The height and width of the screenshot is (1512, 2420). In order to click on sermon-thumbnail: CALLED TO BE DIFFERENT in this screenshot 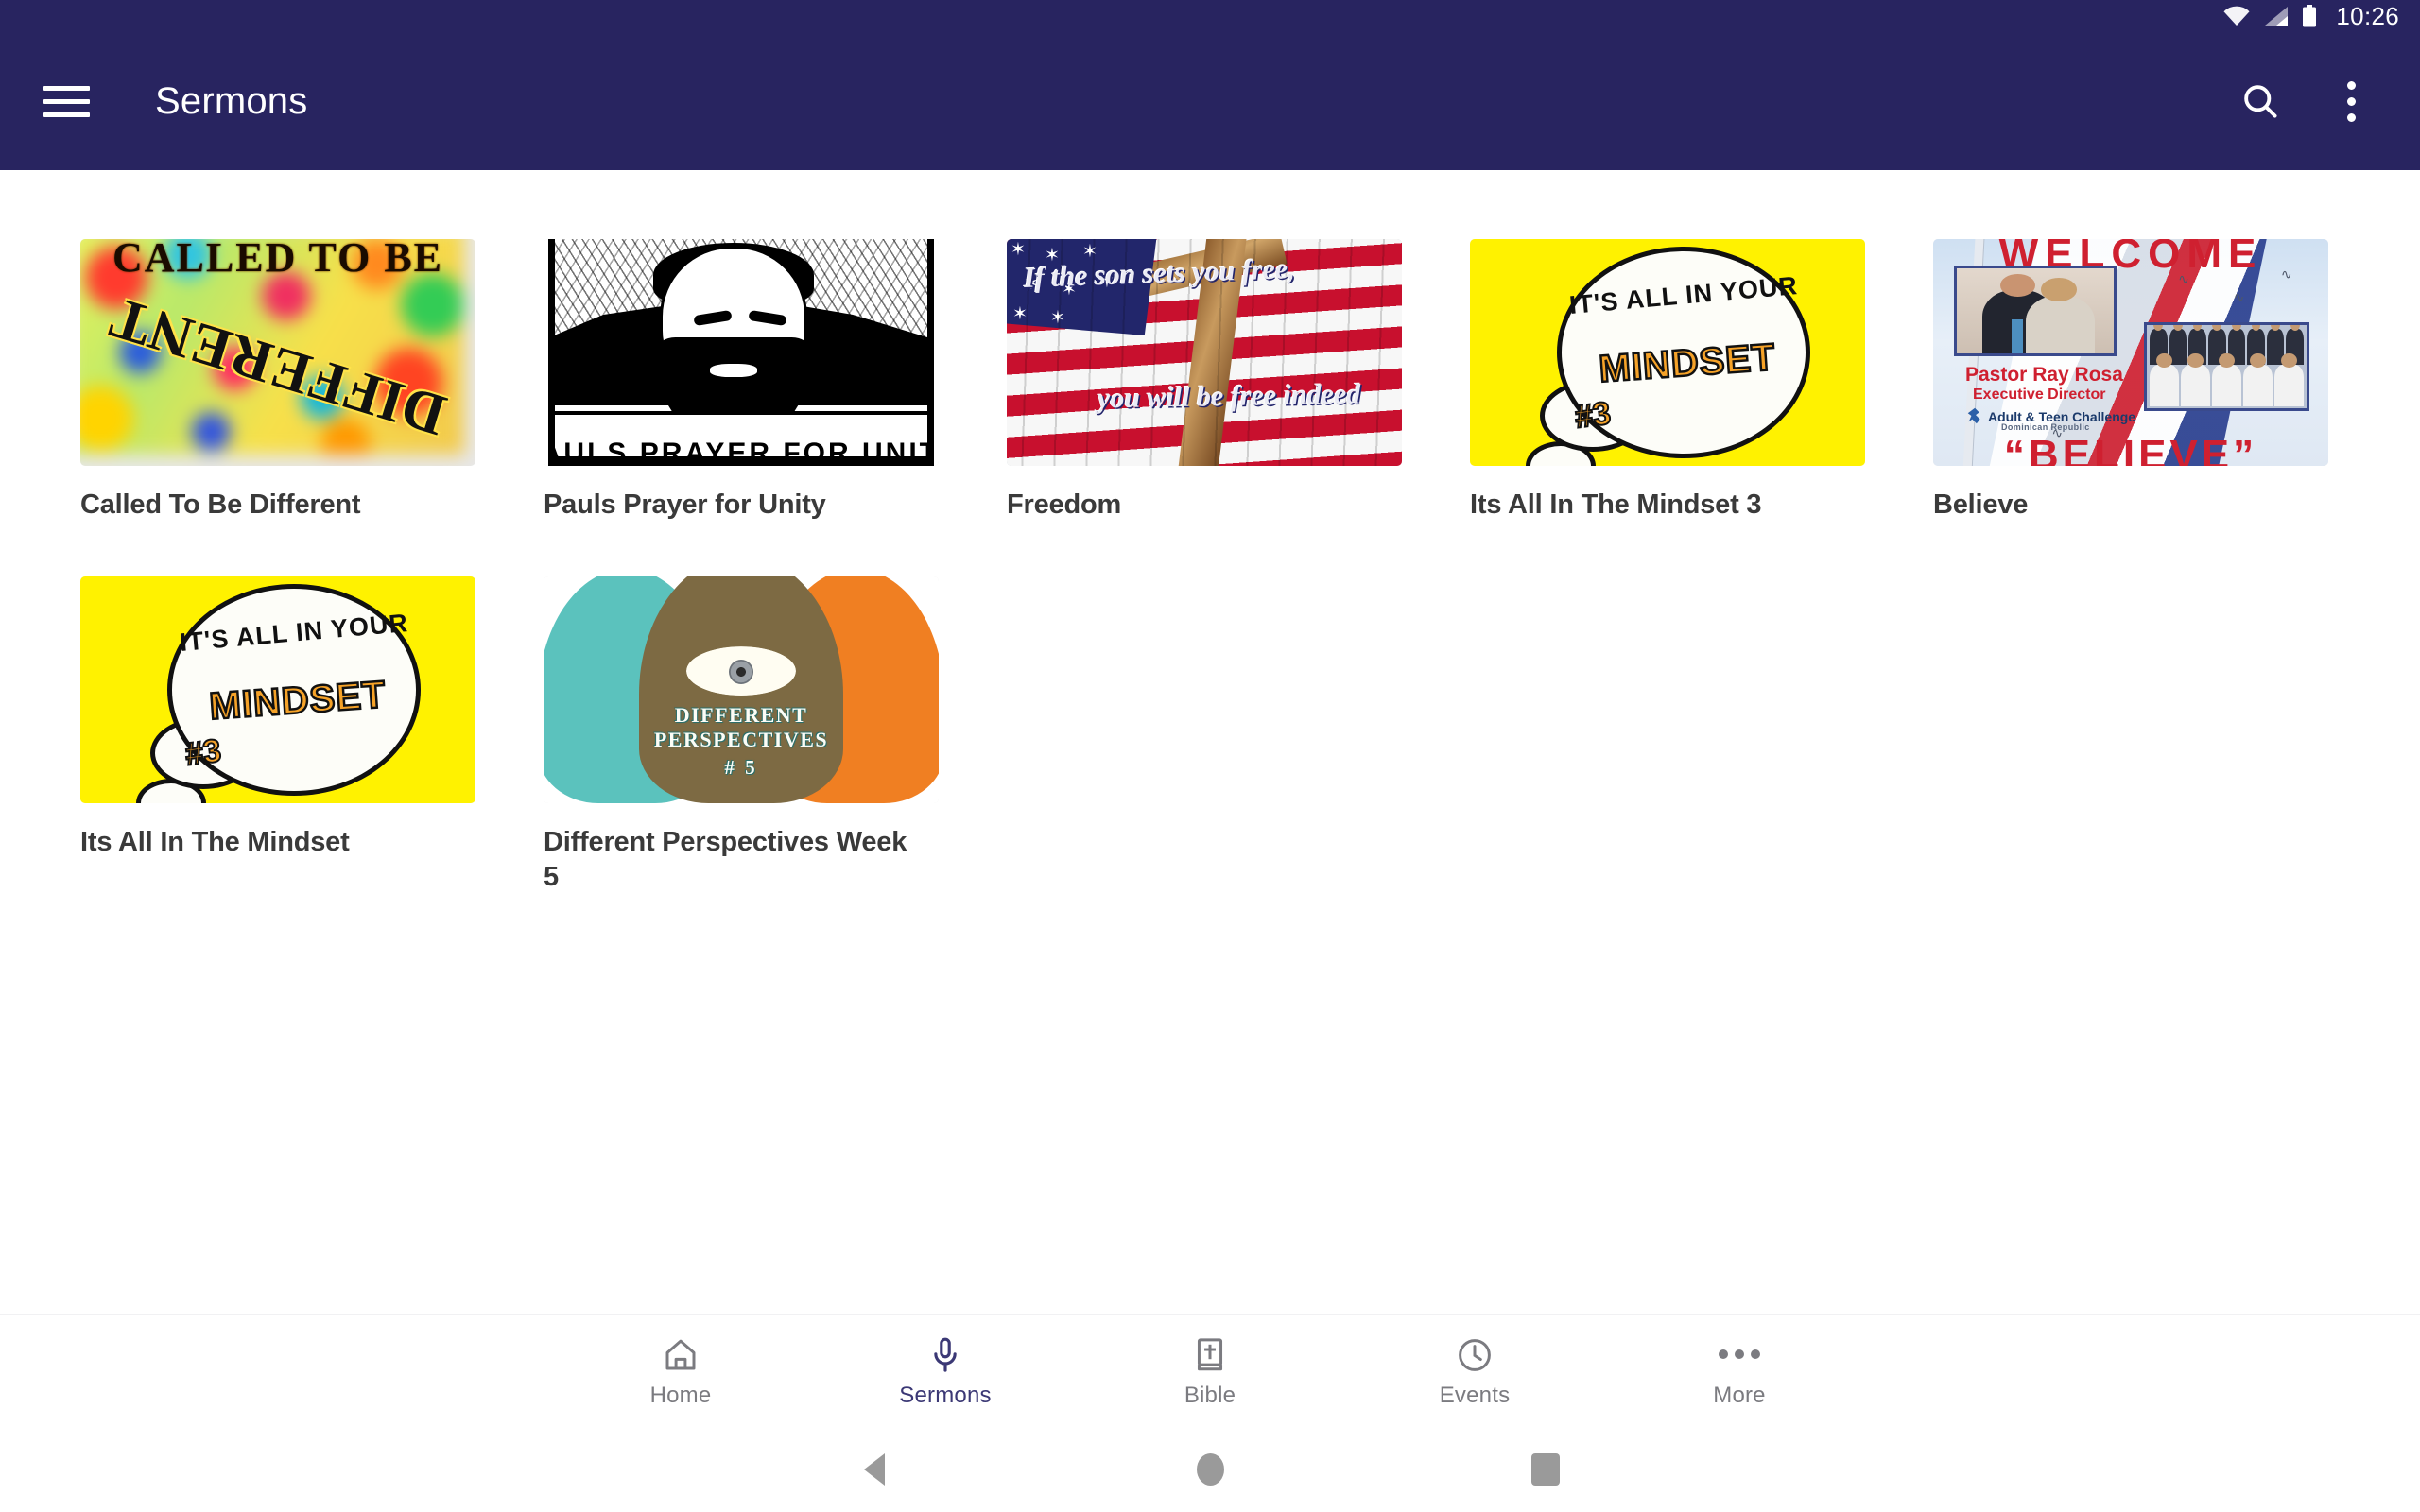, I will do `click(277, 352)`.